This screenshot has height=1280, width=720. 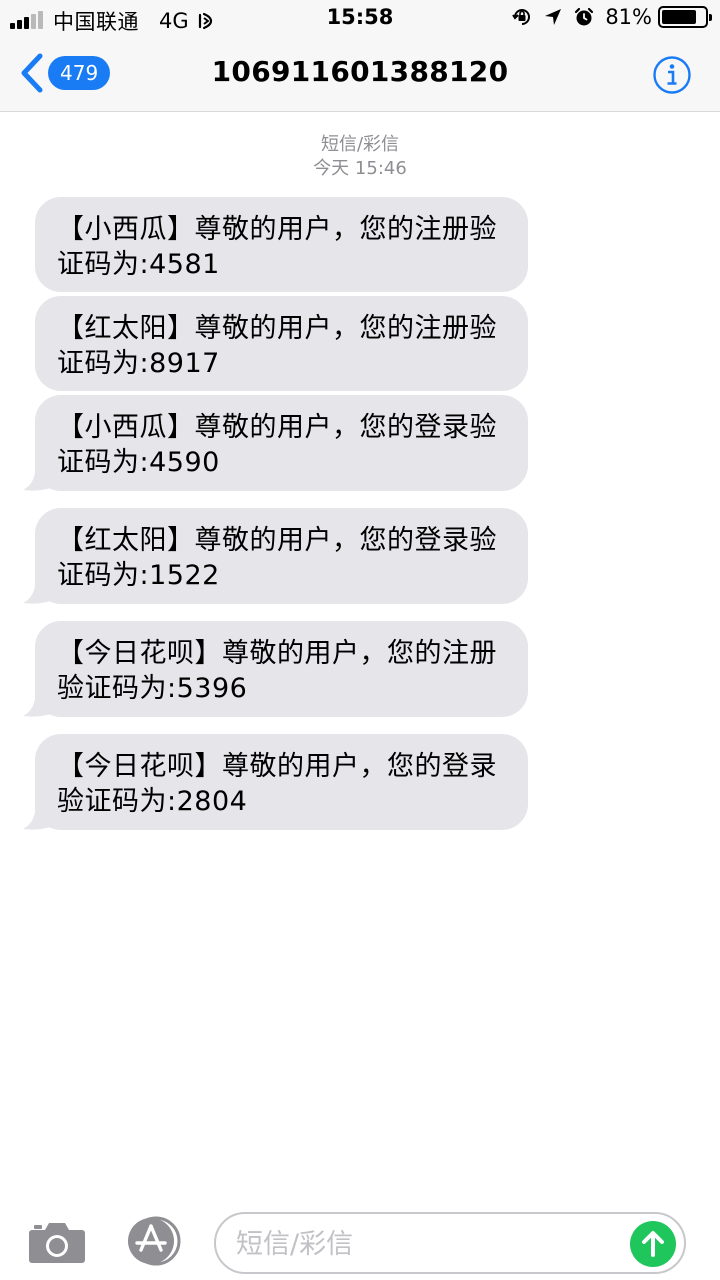 What do you see at coordinates (360, 144) in the screenshot?
I see `service-label: 短信/彩信` at bounding box center [360, 144].